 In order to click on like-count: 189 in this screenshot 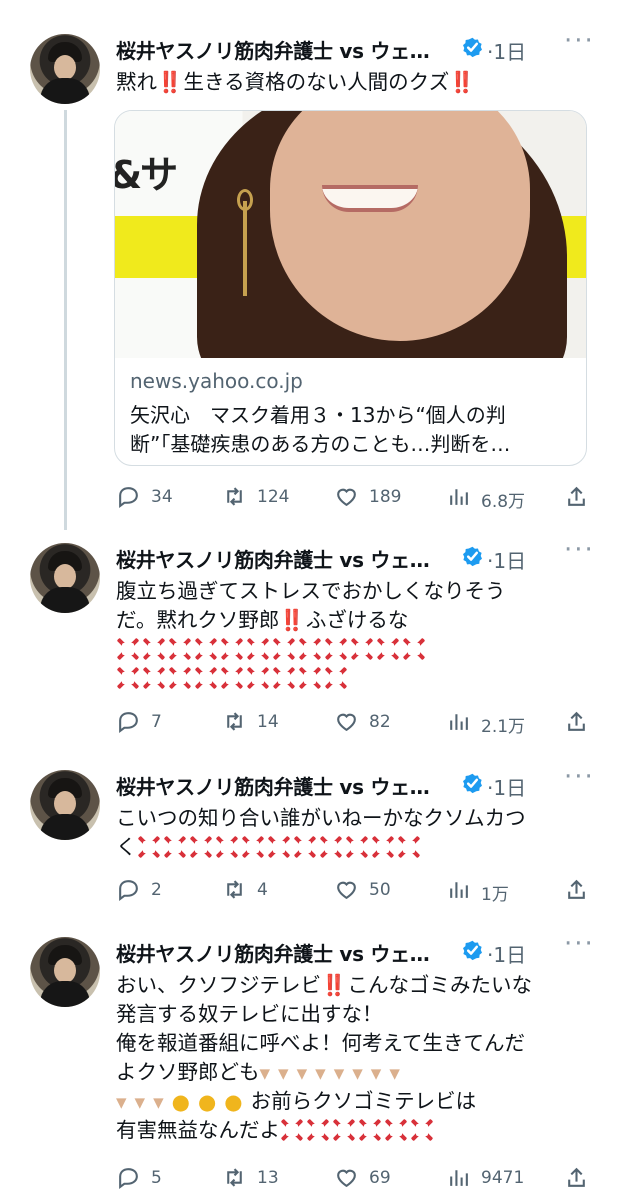, I will do `click(385, 497)`.